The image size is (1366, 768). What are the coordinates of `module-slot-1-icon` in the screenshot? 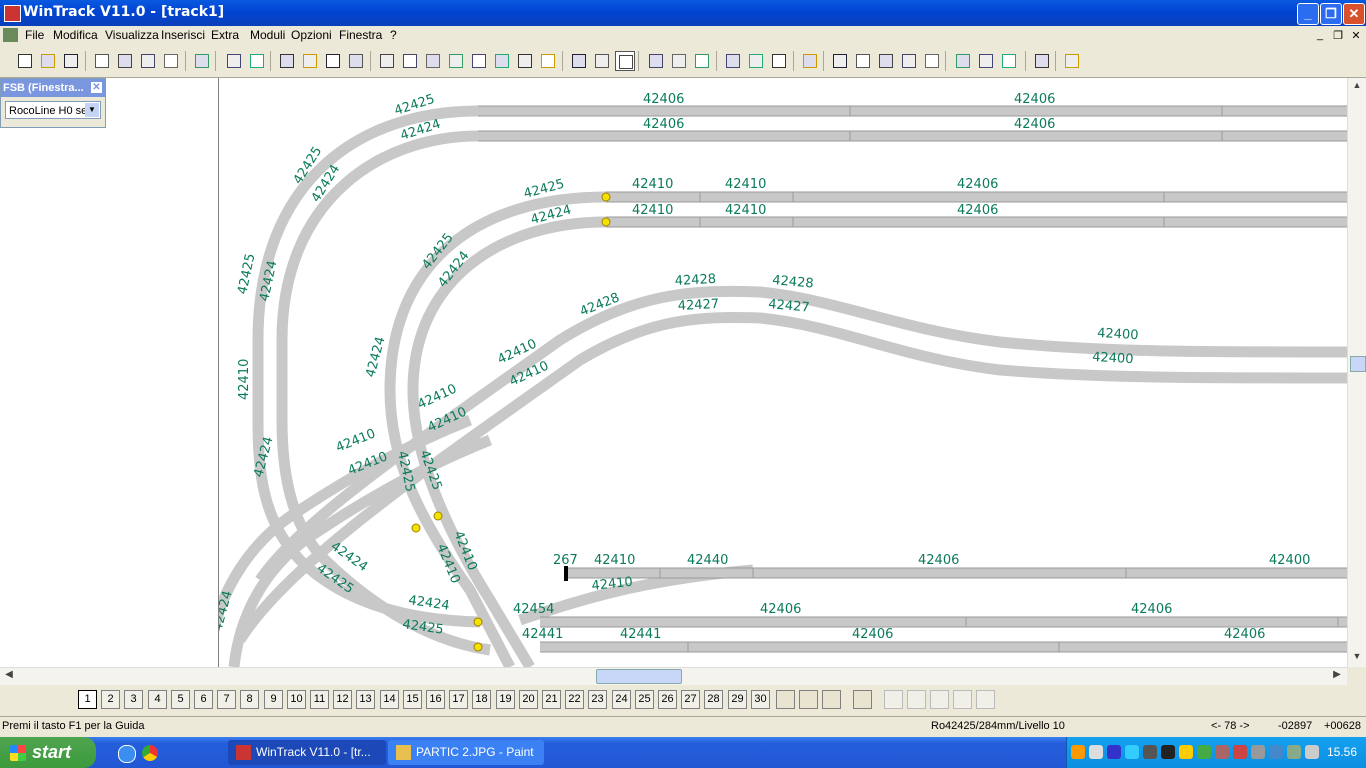 It's located at (893, 699).